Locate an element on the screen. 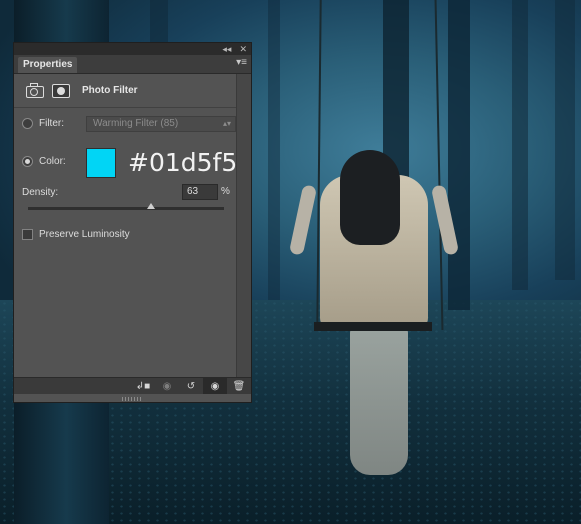  preserve-luminosity-row: Preserve Luminosity is located at coordinates (129, 234).